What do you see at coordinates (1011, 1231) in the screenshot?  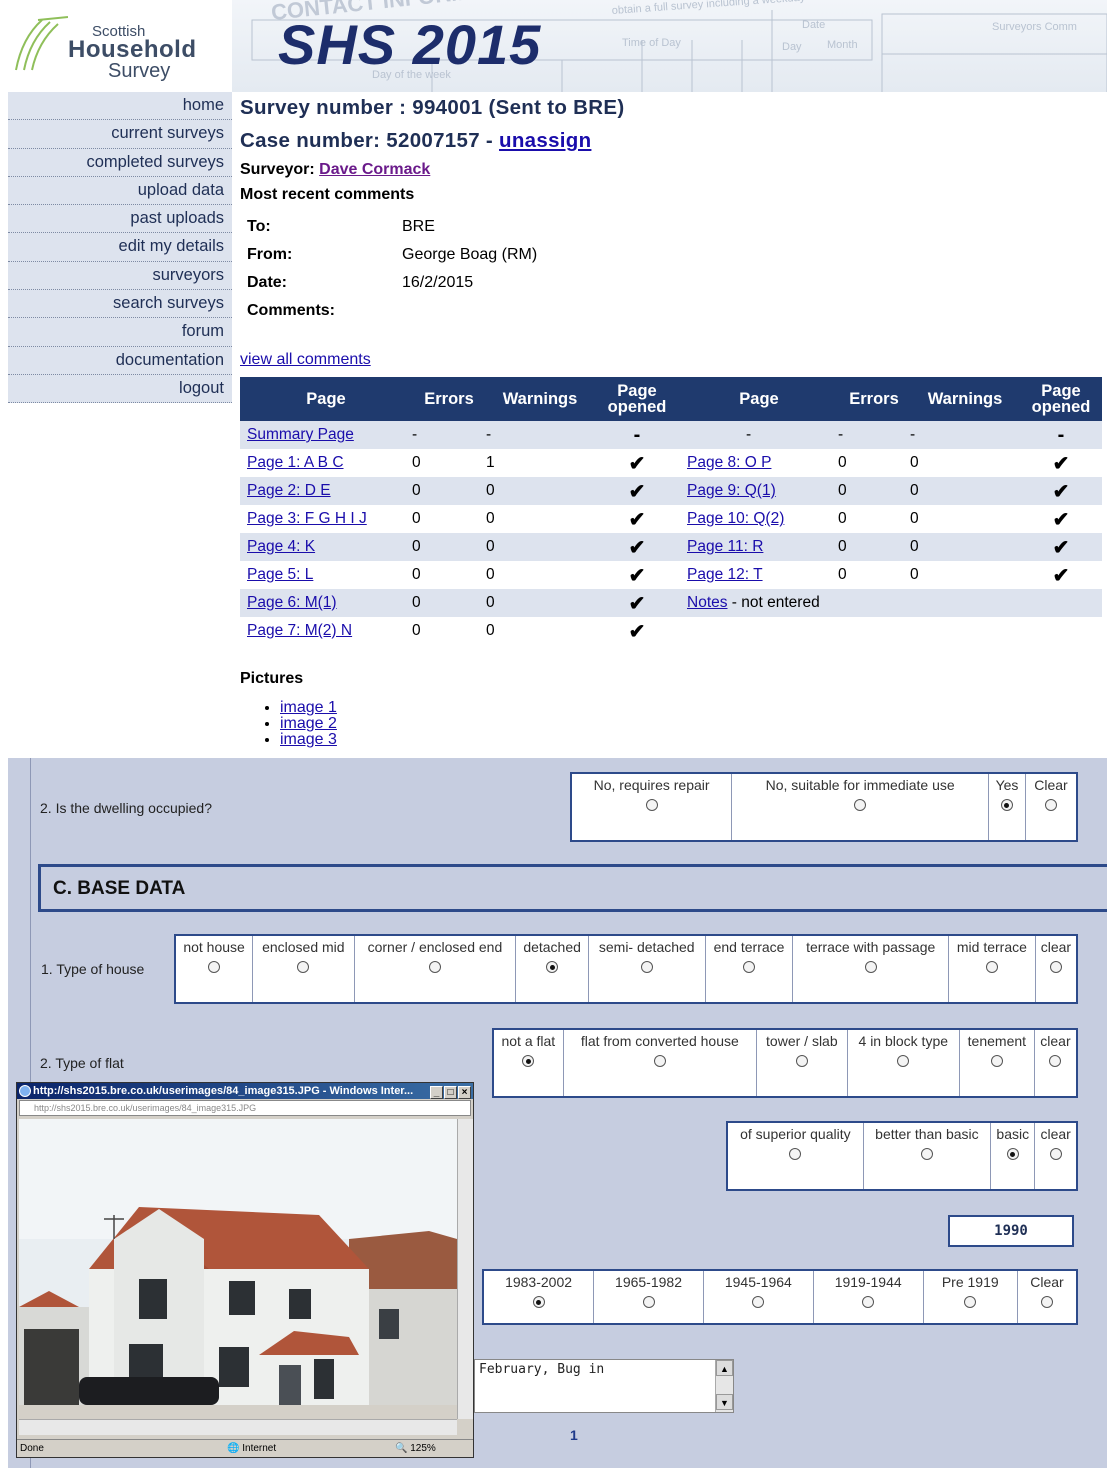 I see `year-built-field: 1990` at bounding box center [1011, 1231].